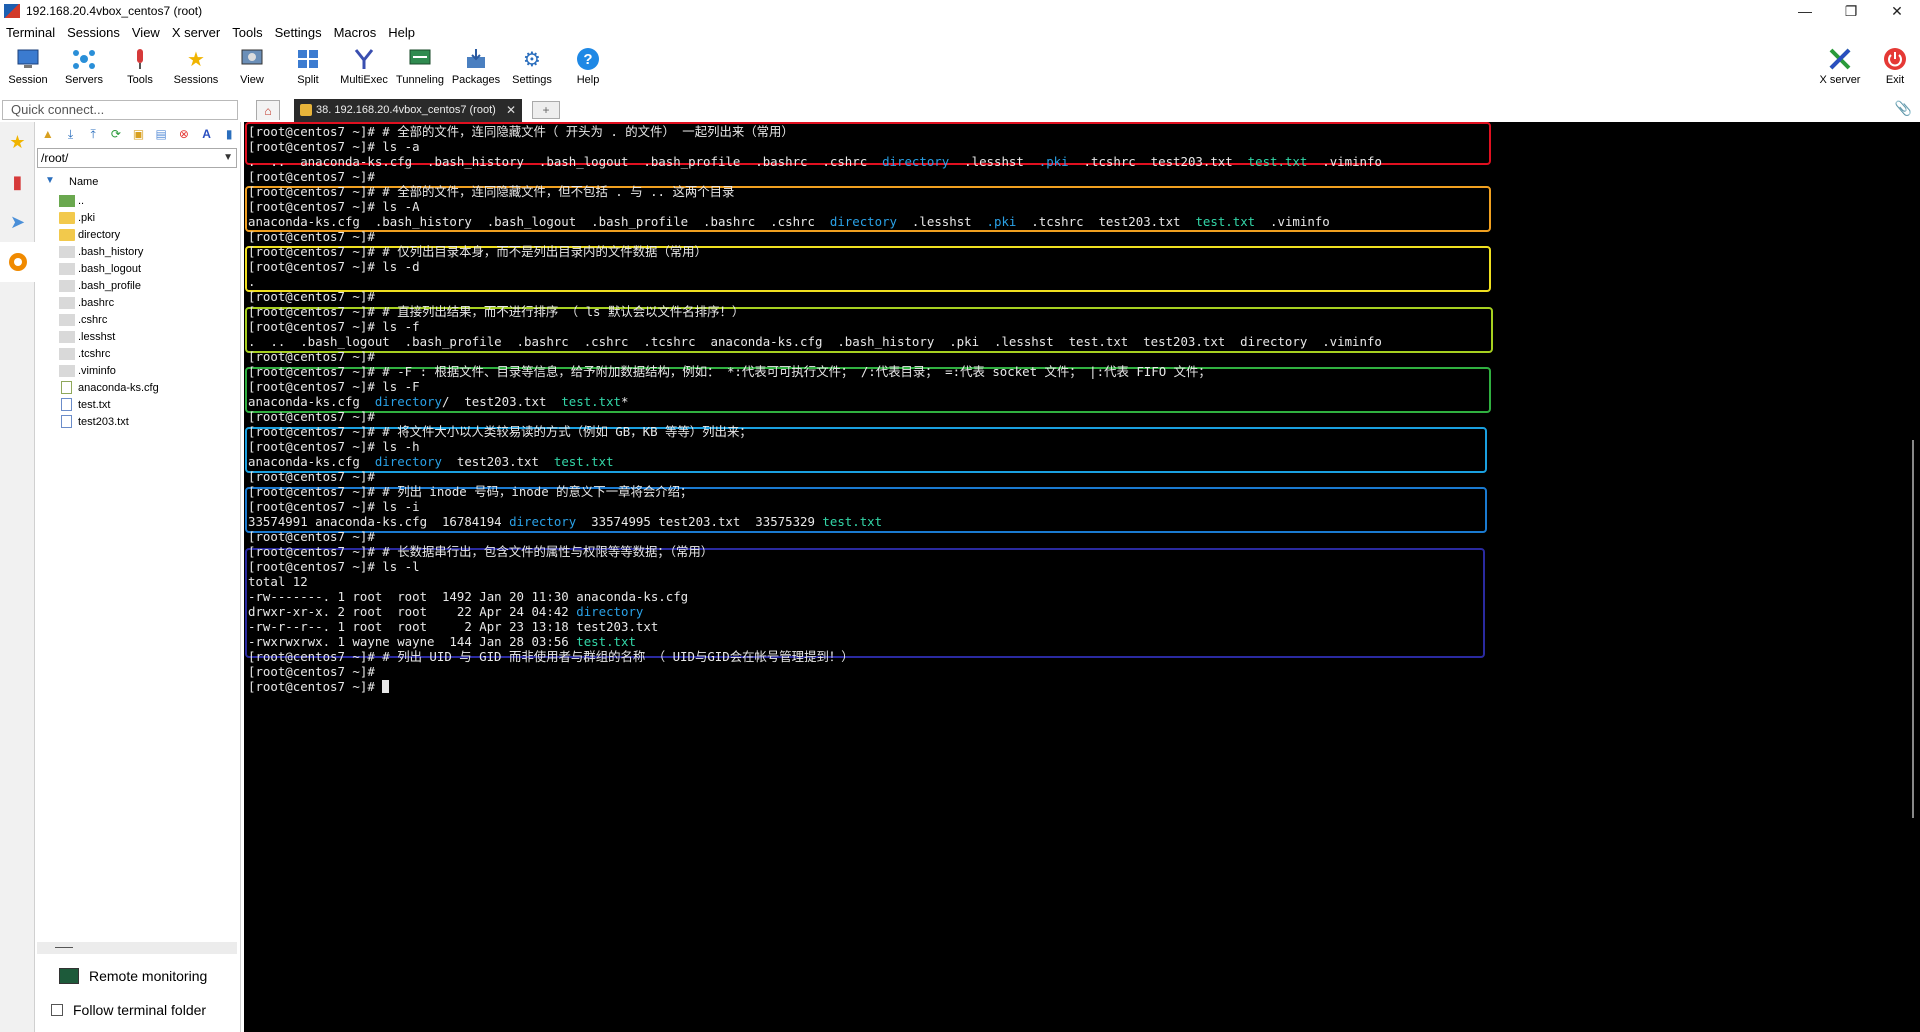 Image resolution: width=1920 pixels, height=1032 pixels. I want to click on executable-file-name: test.txt, so click(583, 461).